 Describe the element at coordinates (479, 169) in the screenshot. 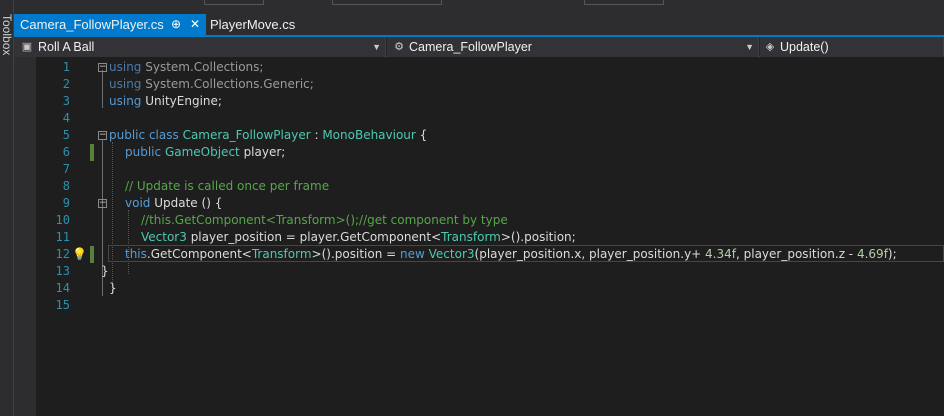

I see `code-line: 7` at that location.